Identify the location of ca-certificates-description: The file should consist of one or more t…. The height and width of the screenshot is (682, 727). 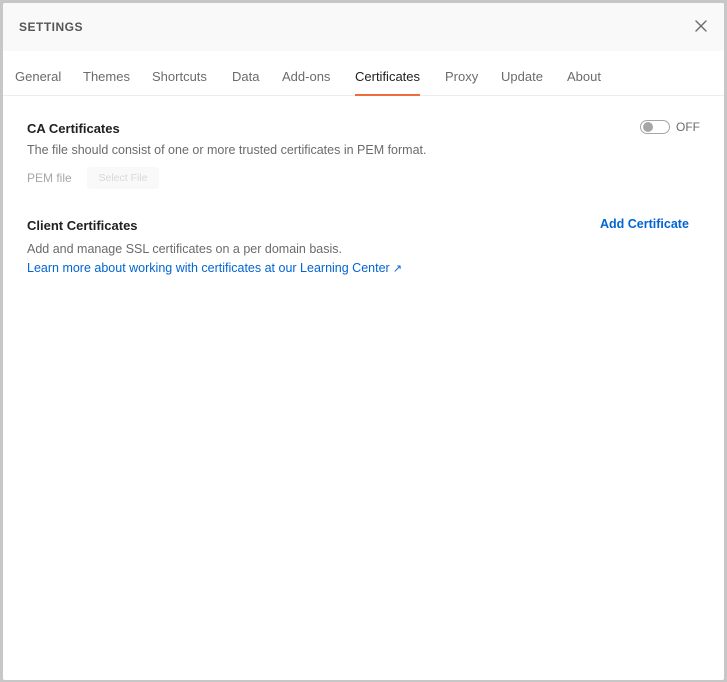
(227, 150).